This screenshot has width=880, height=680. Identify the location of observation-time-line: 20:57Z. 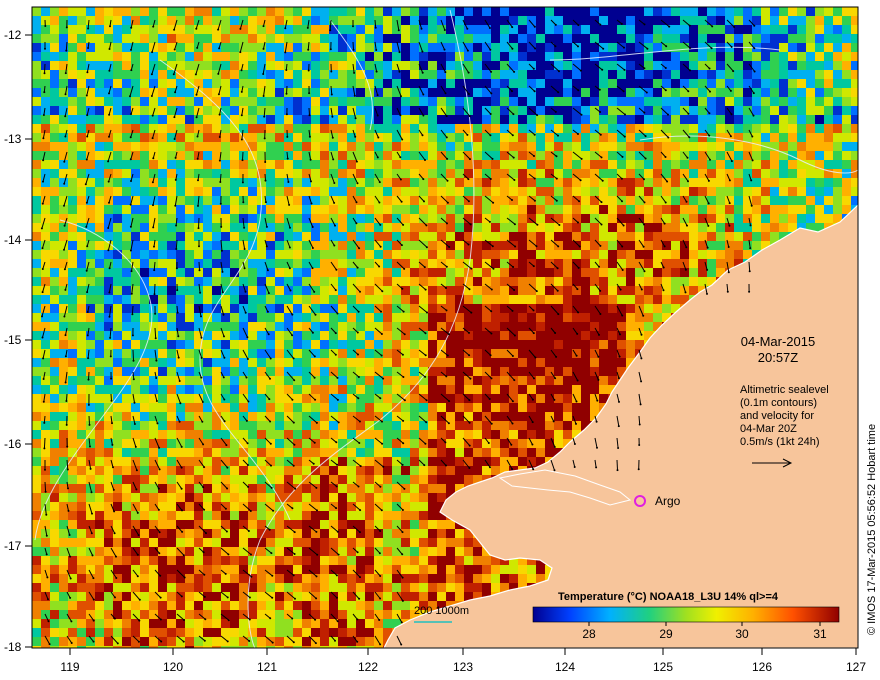
(778, 357).